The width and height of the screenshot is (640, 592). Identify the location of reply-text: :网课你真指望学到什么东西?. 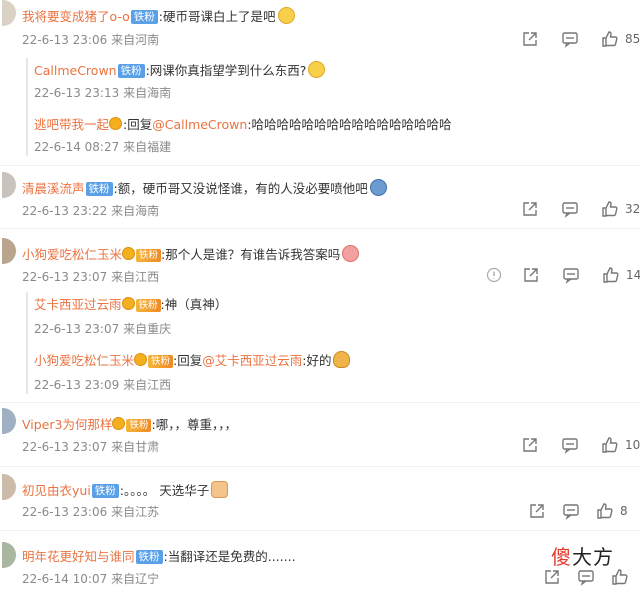
(226, 70).